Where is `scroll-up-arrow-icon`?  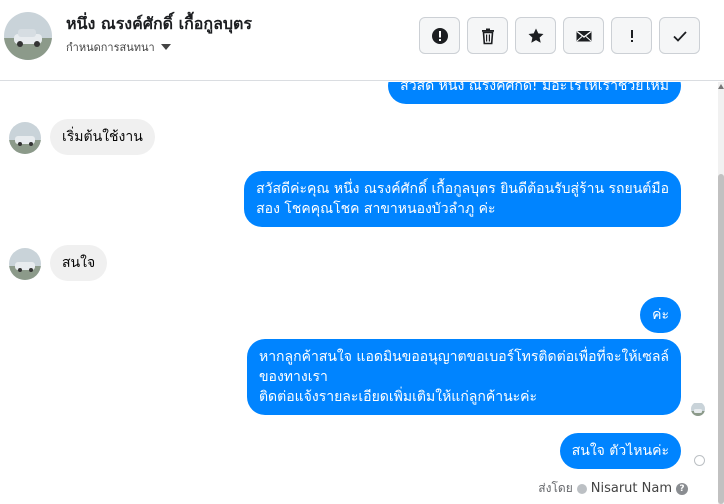
scroll-up-arrow-icon is located at coordinates (721, 86).